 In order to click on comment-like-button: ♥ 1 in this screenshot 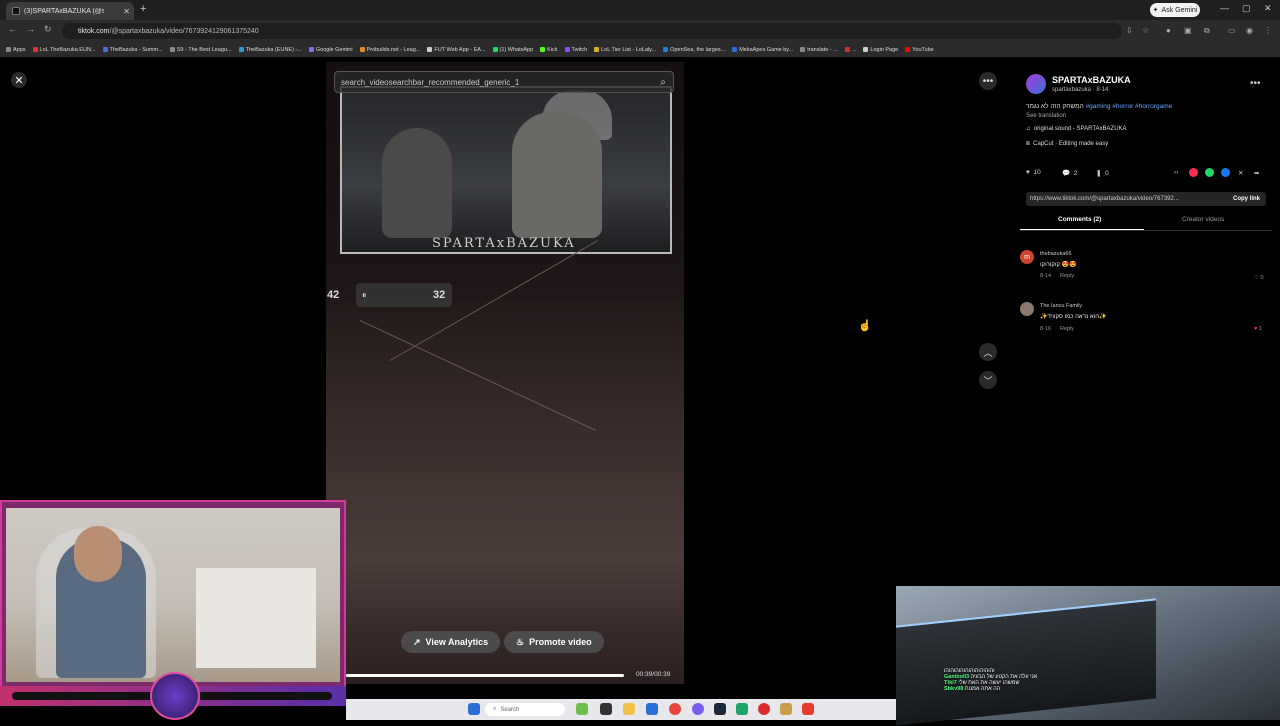, I will do `click(1258, 329)`.